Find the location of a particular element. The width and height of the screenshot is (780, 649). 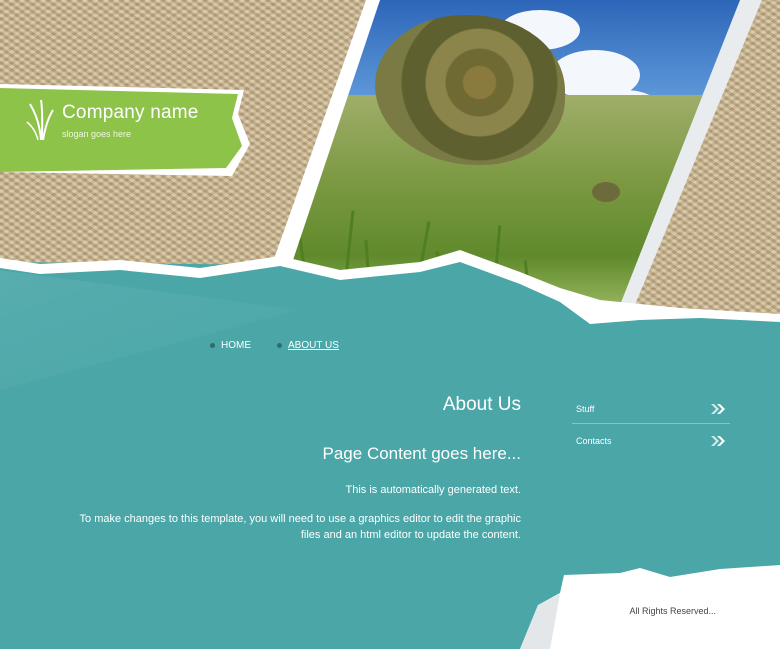

sidebar-item-contacts: Contacts is located at coordinates (651, 440).